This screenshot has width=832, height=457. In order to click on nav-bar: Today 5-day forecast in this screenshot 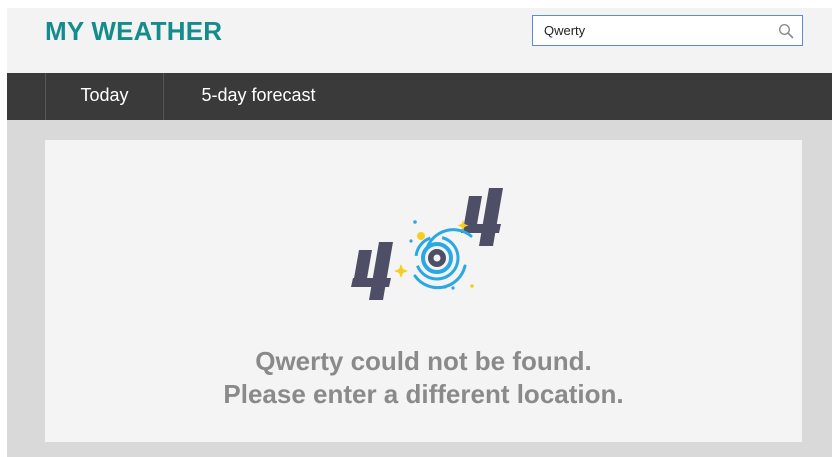, I will do `click(419, 96)`.